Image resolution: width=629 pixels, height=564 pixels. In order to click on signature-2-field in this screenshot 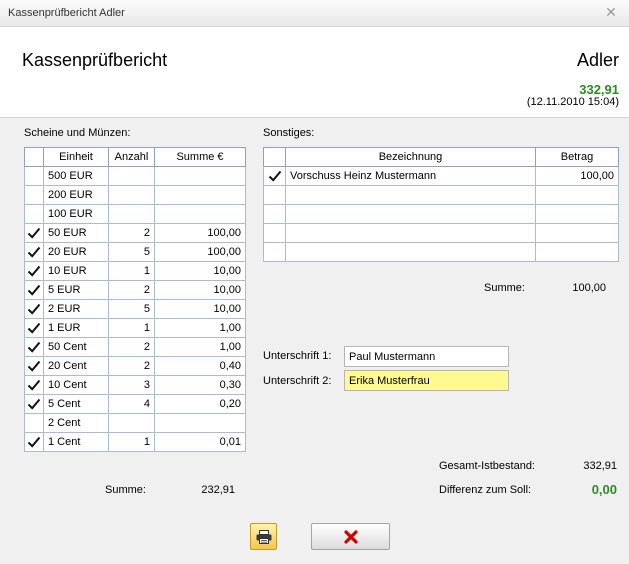, I will do `click(426, 380)`.